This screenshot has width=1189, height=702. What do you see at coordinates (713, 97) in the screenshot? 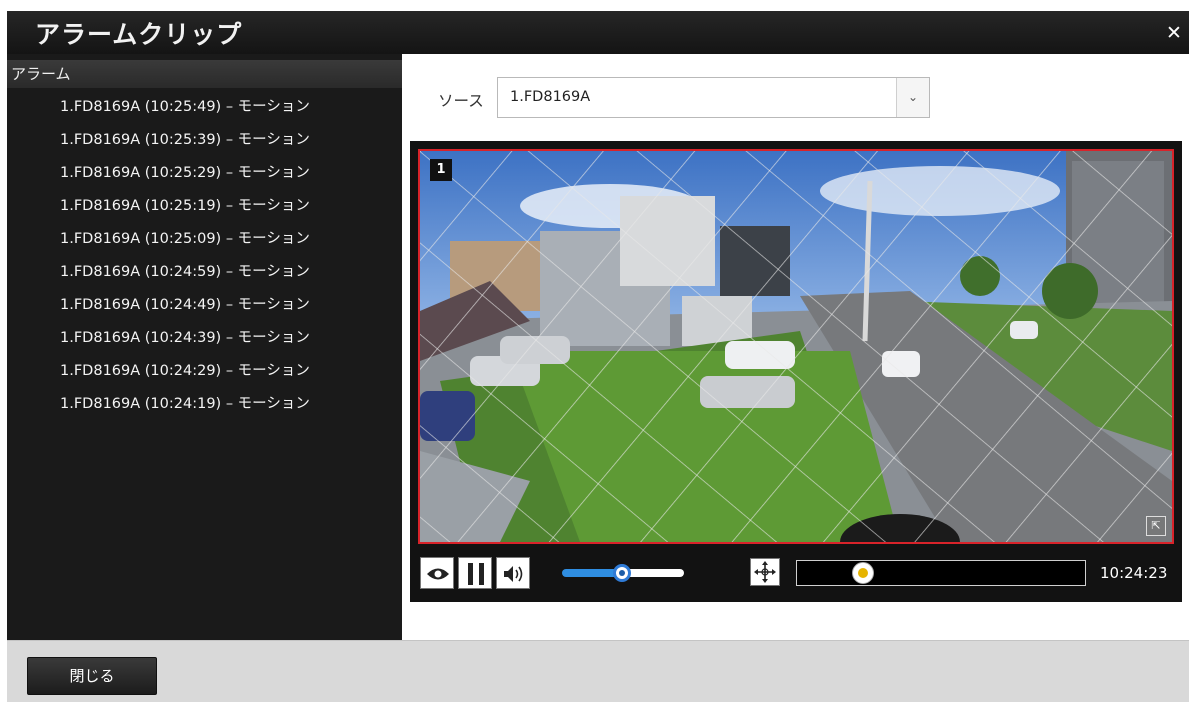
I see `source-select: 1.FD8169A ⌄` at bounding box center [713, 97].